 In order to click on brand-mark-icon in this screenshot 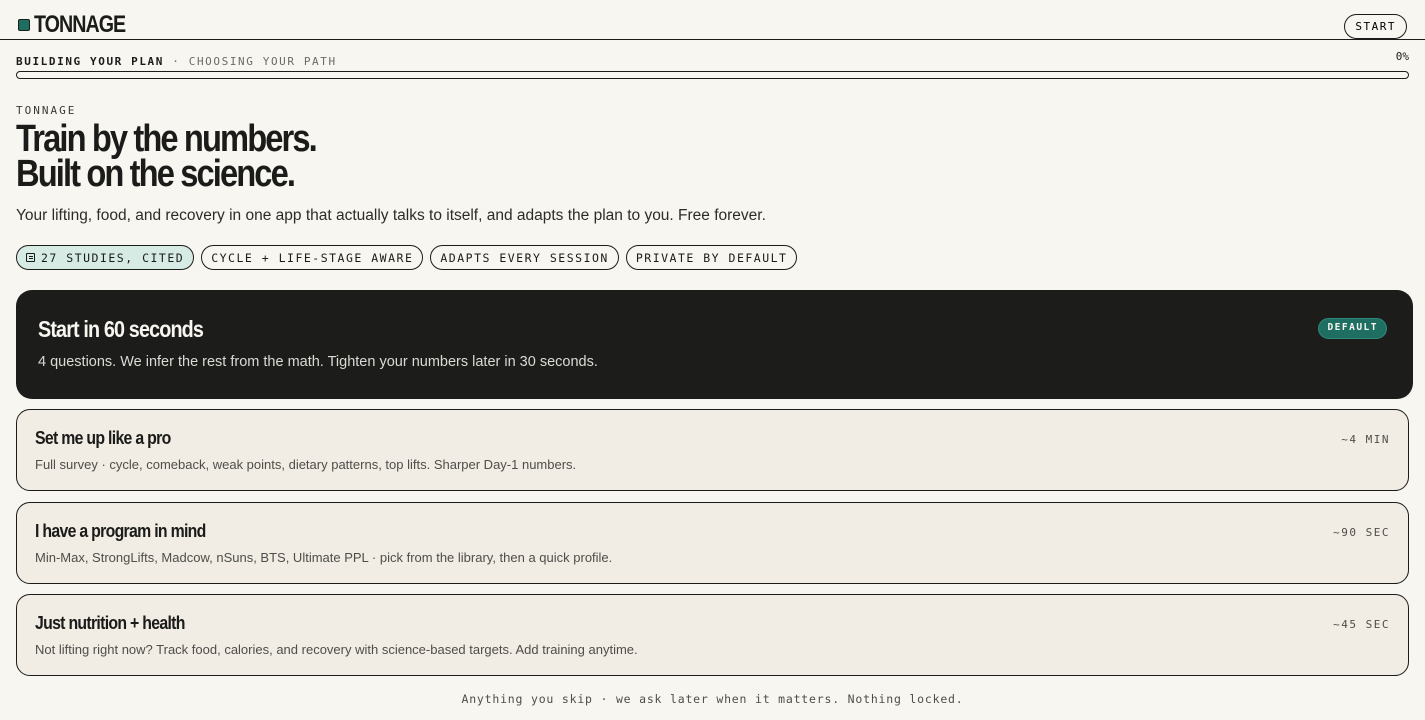, I will do `click(24, 25)`.